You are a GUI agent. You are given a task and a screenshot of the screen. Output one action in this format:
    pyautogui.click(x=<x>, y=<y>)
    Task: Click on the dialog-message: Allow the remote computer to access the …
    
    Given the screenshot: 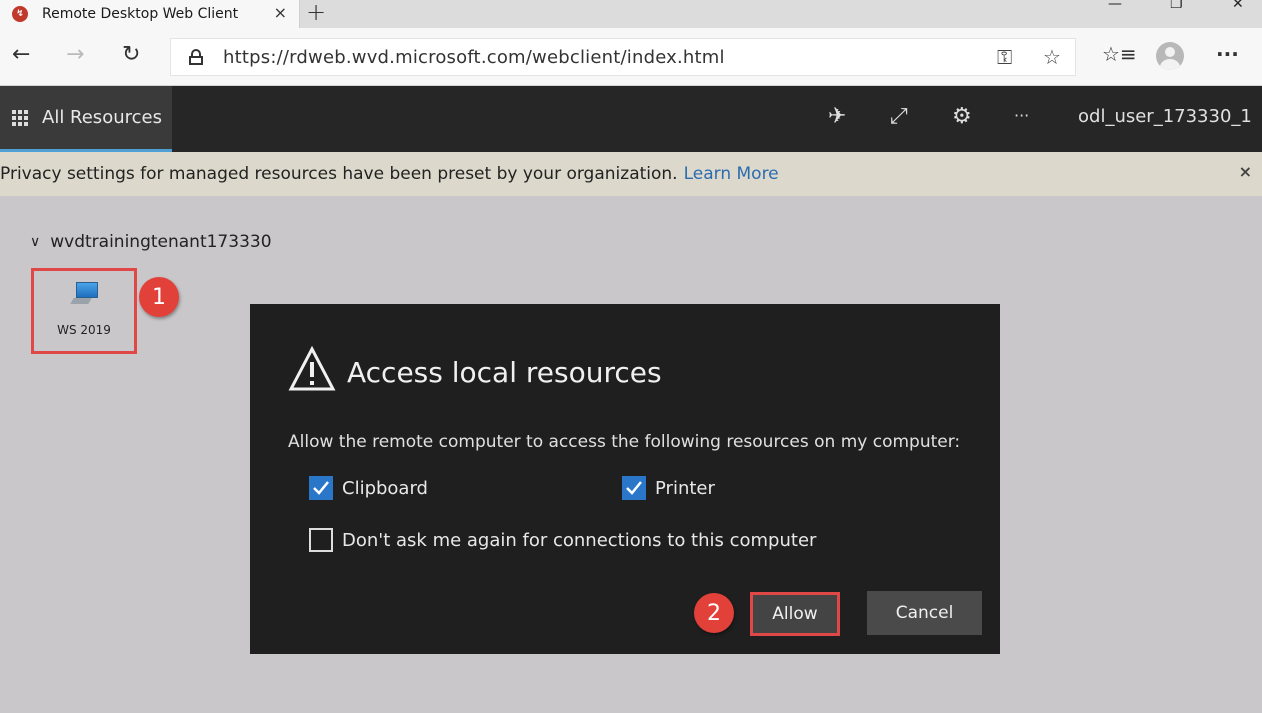 What is the action you would take?
    pyautogui.click(x=624, y=442)
    